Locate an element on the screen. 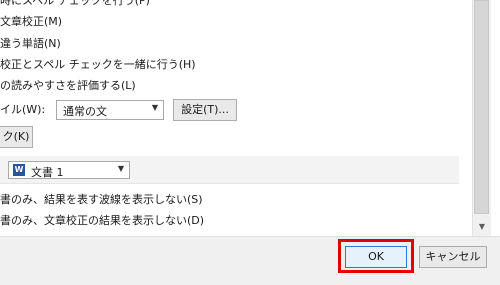 This screenshot has height=285, width=500. option-hide-spelling-errors: 書のみ、結果を表す波線を表示しない(S) is located at coordinates (101, 200).